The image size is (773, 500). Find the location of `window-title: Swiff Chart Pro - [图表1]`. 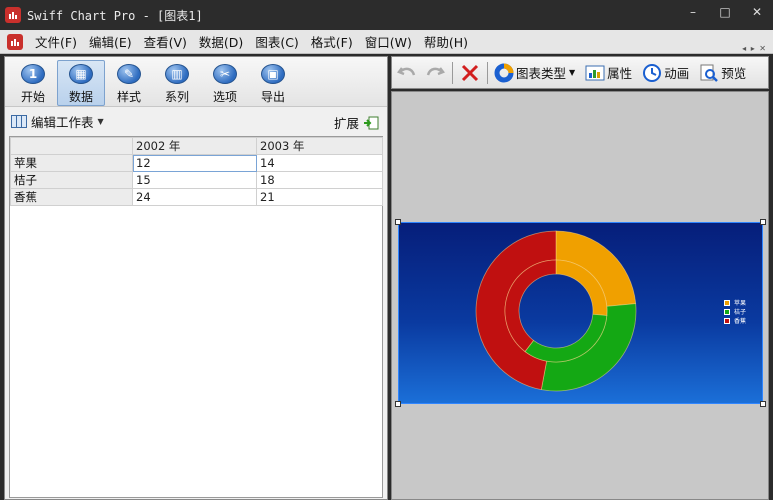

window-title: Swiff Chart Pro - [图表1] is located at coordinates (115, 15).